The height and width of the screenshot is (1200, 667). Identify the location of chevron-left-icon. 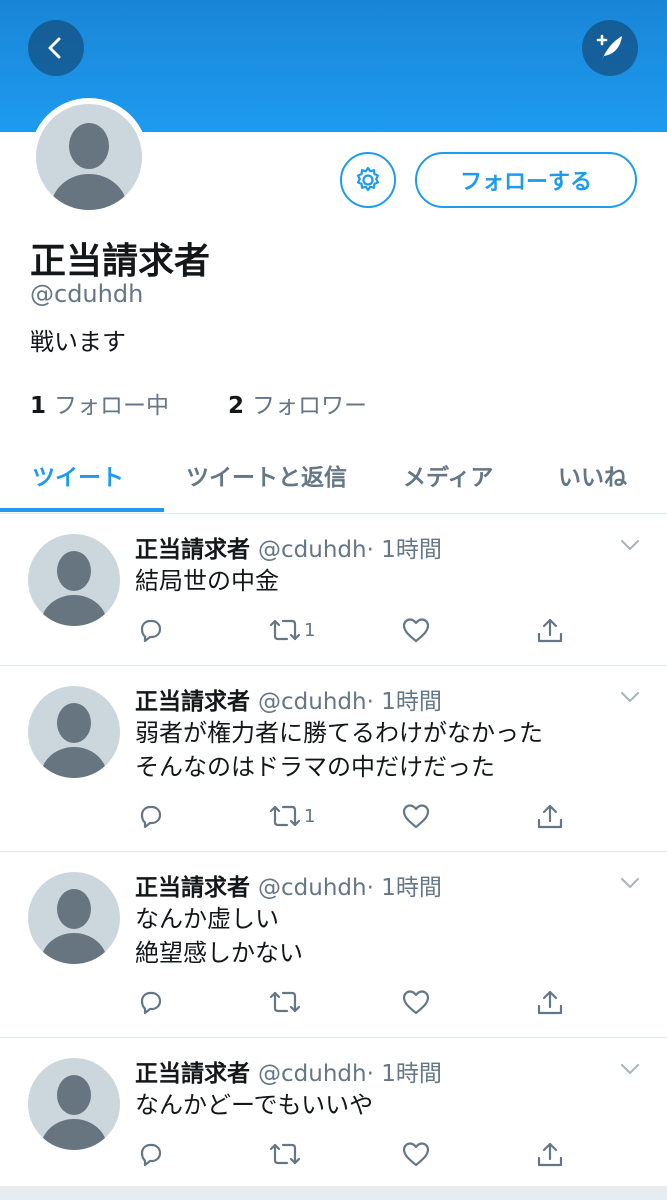
(54, 48).